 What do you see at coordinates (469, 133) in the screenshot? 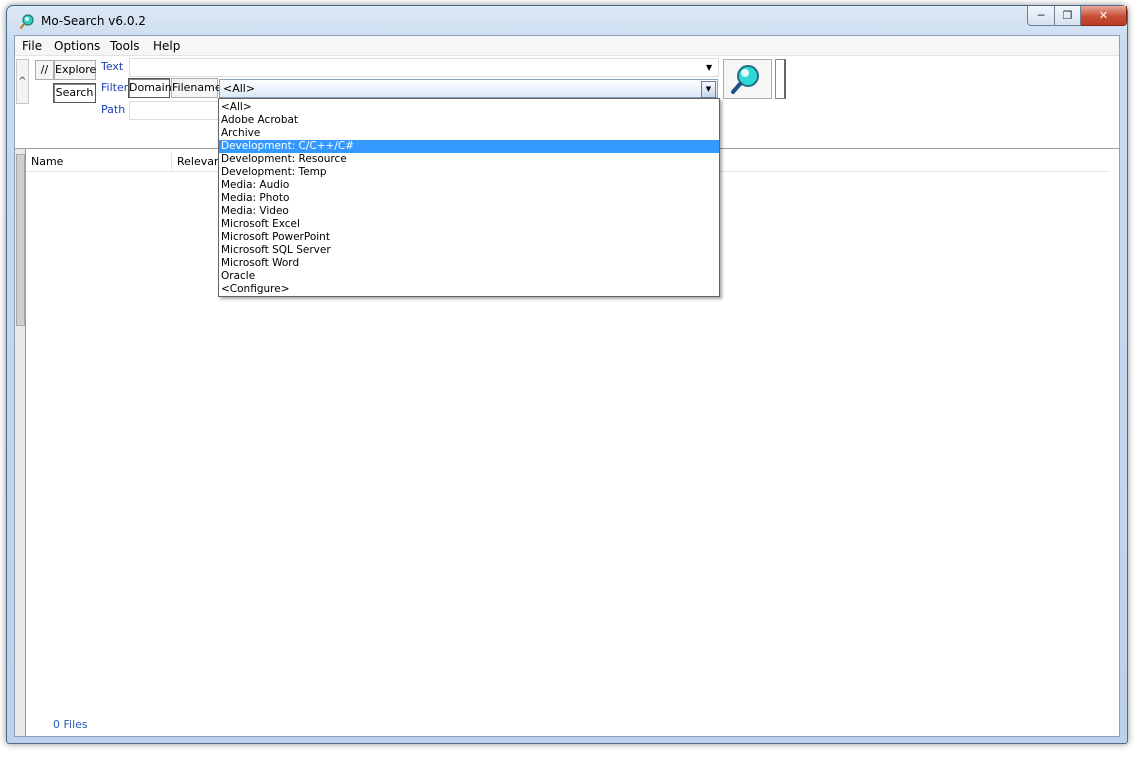
I see `dropdown-option: Archive` at bounding box center [469, 133].